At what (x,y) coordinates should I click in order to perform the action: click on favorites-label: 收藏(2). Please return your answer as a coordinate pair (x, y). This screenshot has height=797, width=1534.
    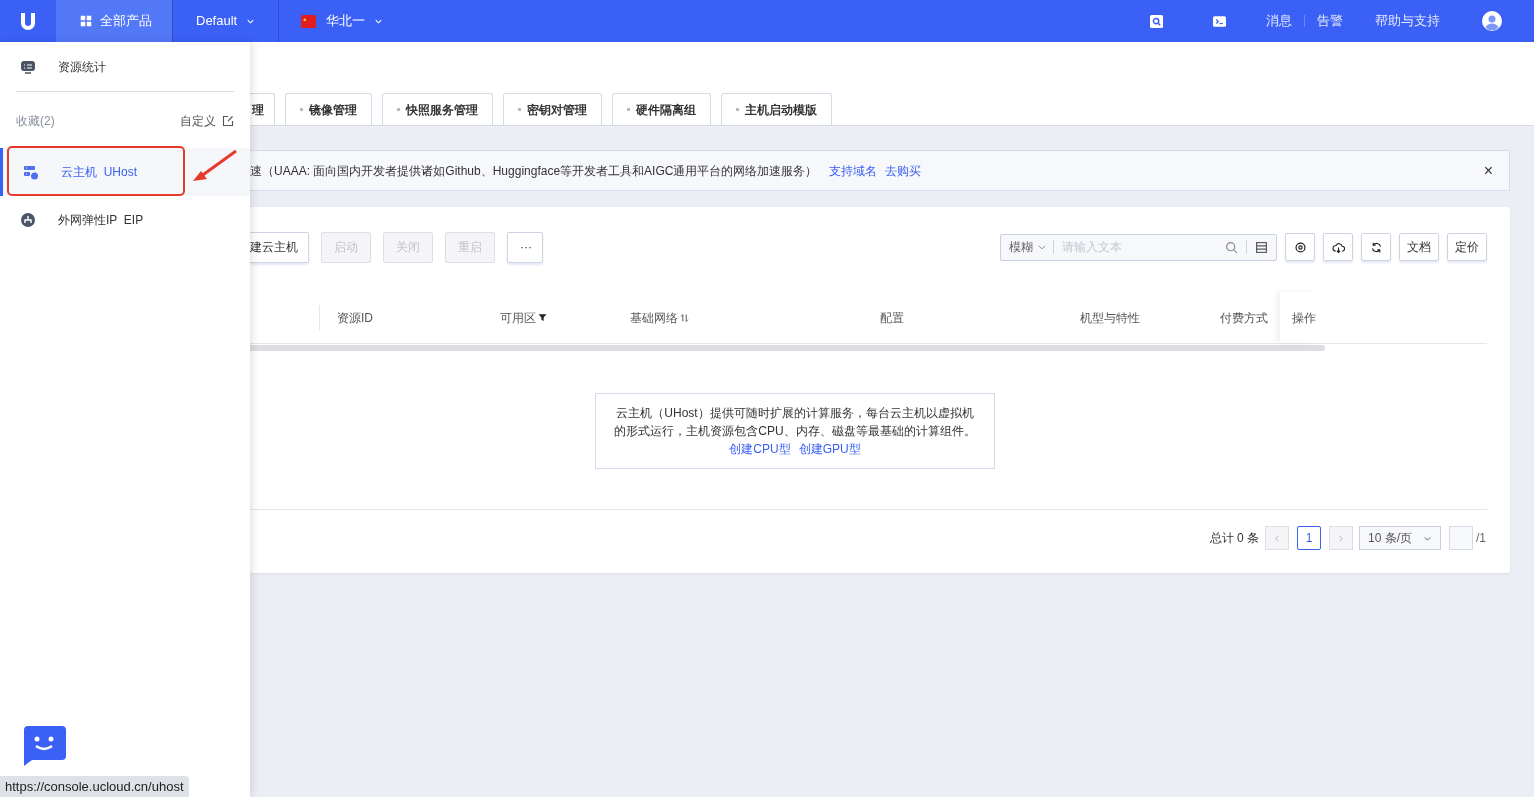
    Looking at the image, I should click on (35, 121).